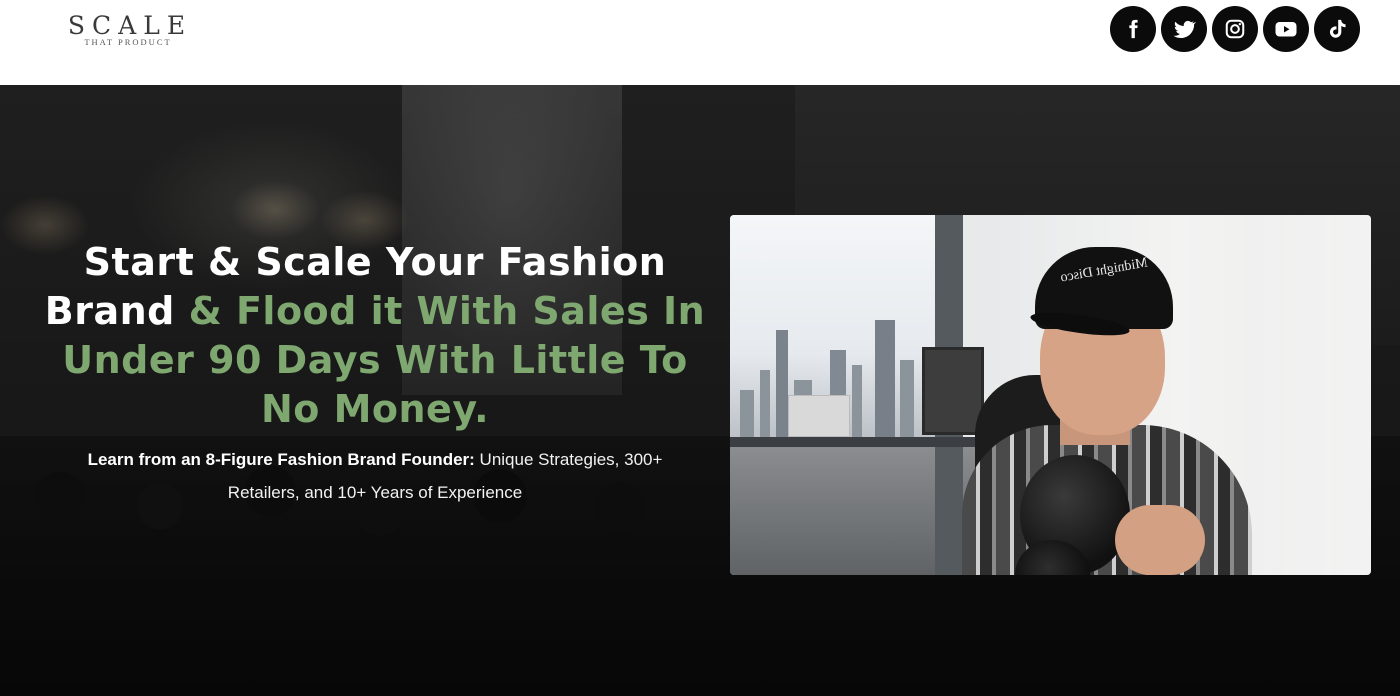 The height and width of the screenshot is (696, 1400). I want to click on twitter-icon, so click(1184, 29).